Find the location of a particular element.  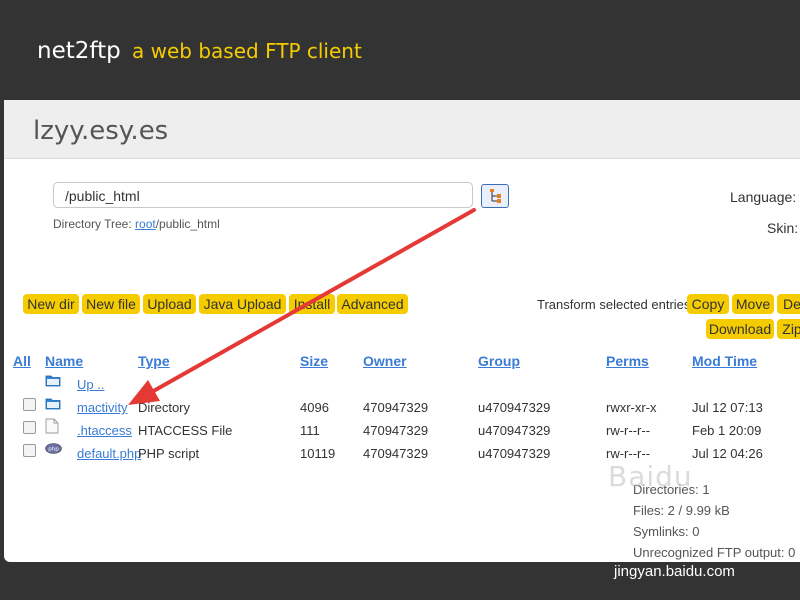

annotation-arrow-icon is located at coordinates (302, 306).